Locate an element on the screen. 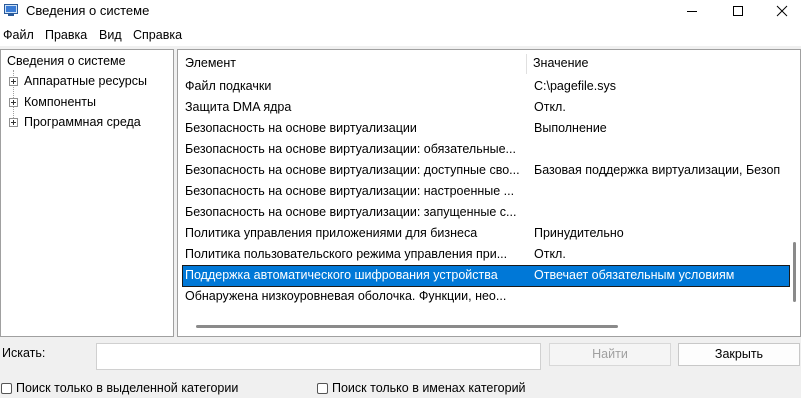  tree-root-system-summary: Сведения о системе is located at coordinates (66, 61).